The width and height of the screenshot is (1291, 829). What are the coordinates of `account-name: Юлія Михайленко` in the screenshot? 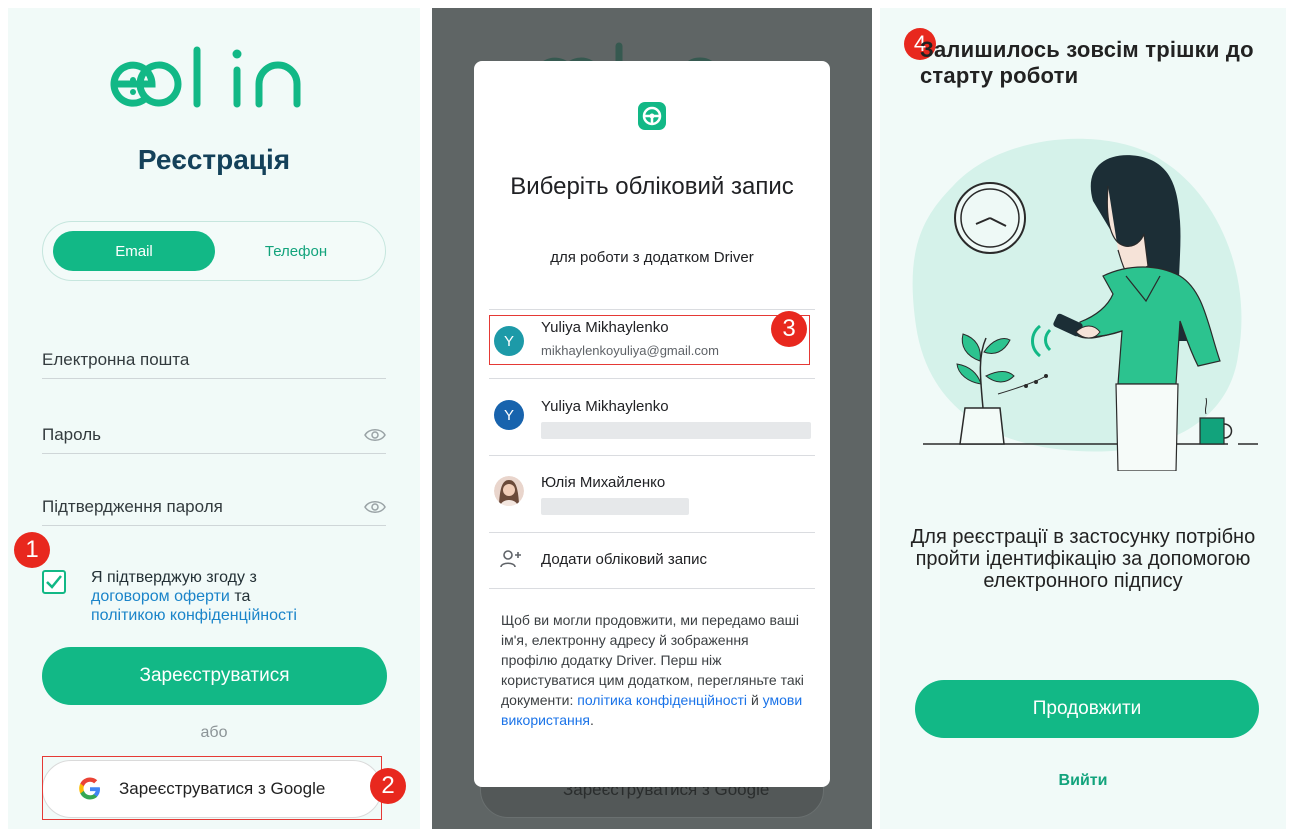 It's located at (603, 482).